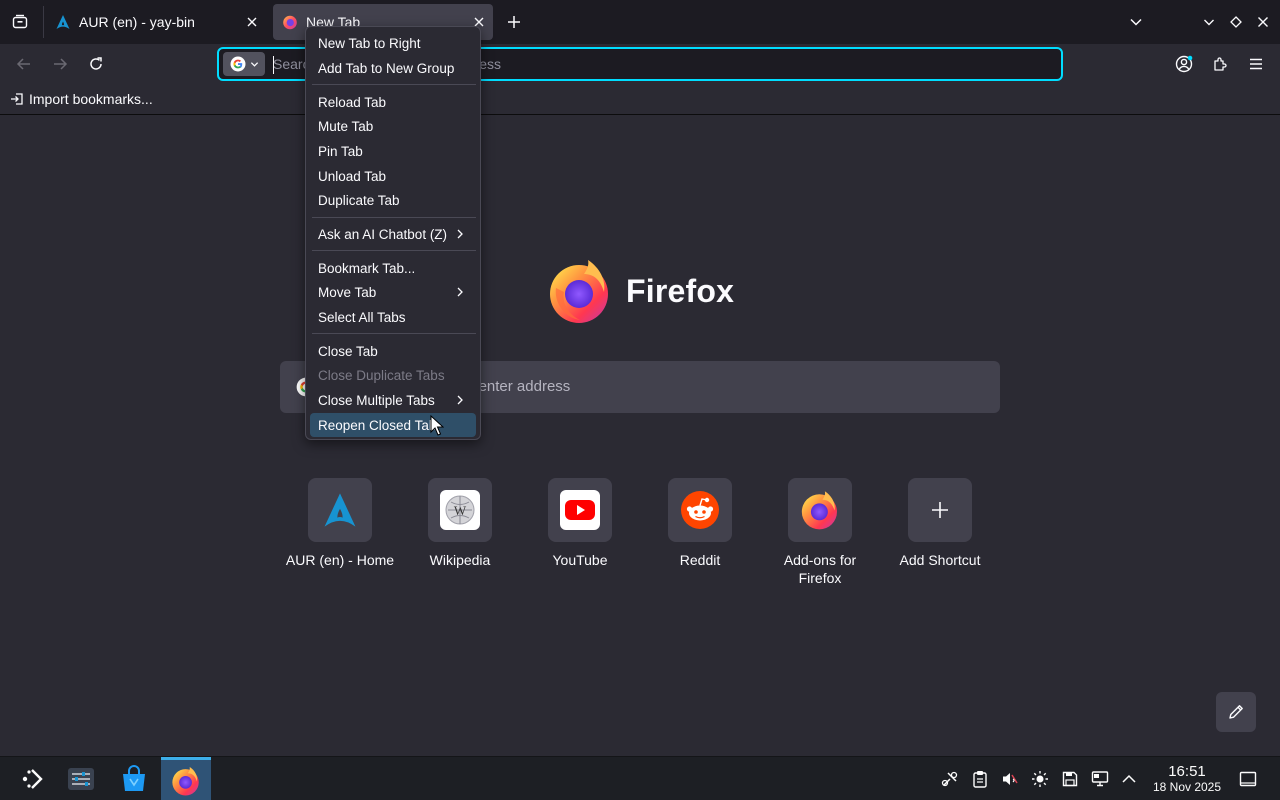  What do you see at coordinates (680, 290) in the screenshot?
I see `firefox-wordmark: Firefox` at bounding box center [680, 290].